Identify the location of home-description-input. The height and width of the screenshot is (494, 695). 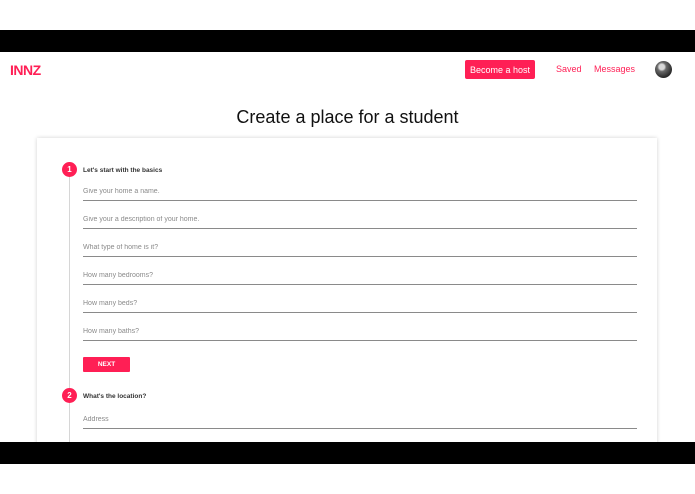
(360, 219).